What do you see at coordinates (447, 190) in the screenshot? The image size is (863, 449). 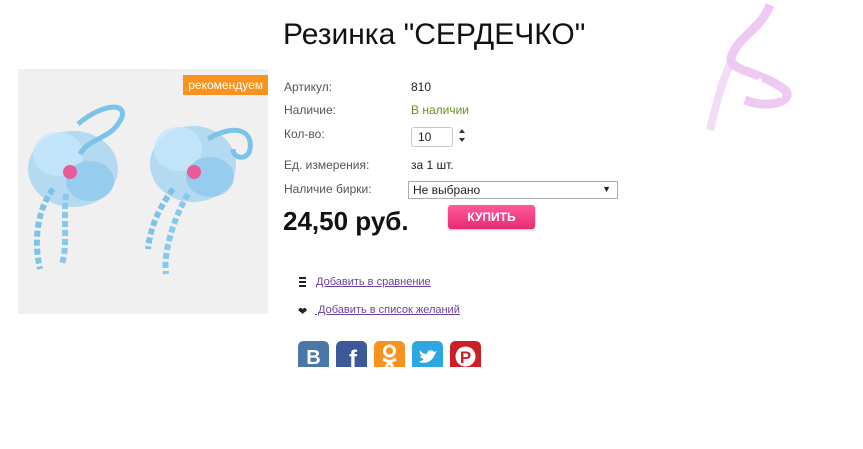 I see `tag-select-value: Не выбрано` at bounding box center [447, 190].